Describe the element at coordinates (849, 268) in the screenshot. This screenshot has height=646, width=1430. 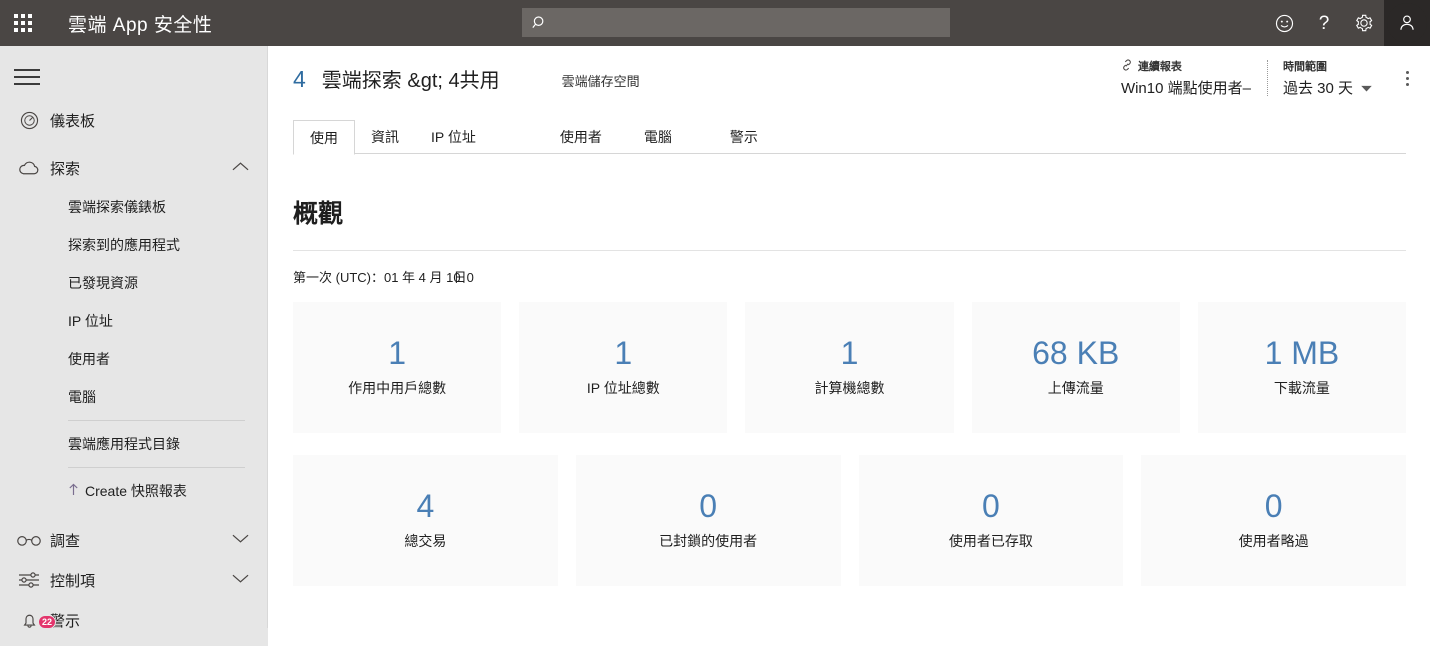
I see `first-seen-text: 第一次 (UTC)：01 年 4 月 10日0` at that location.